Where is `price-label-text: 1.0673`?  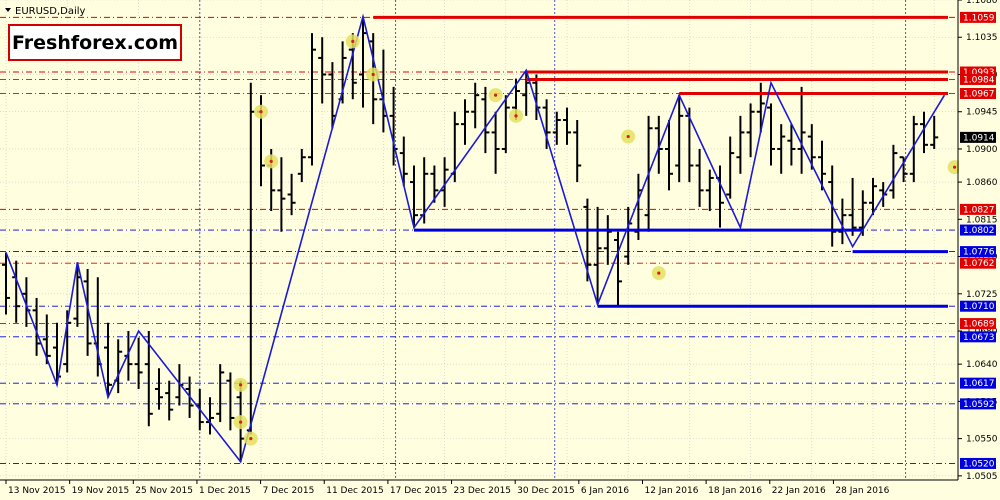 price-label-text: 1.0673 is located at coordinates (979, 338).